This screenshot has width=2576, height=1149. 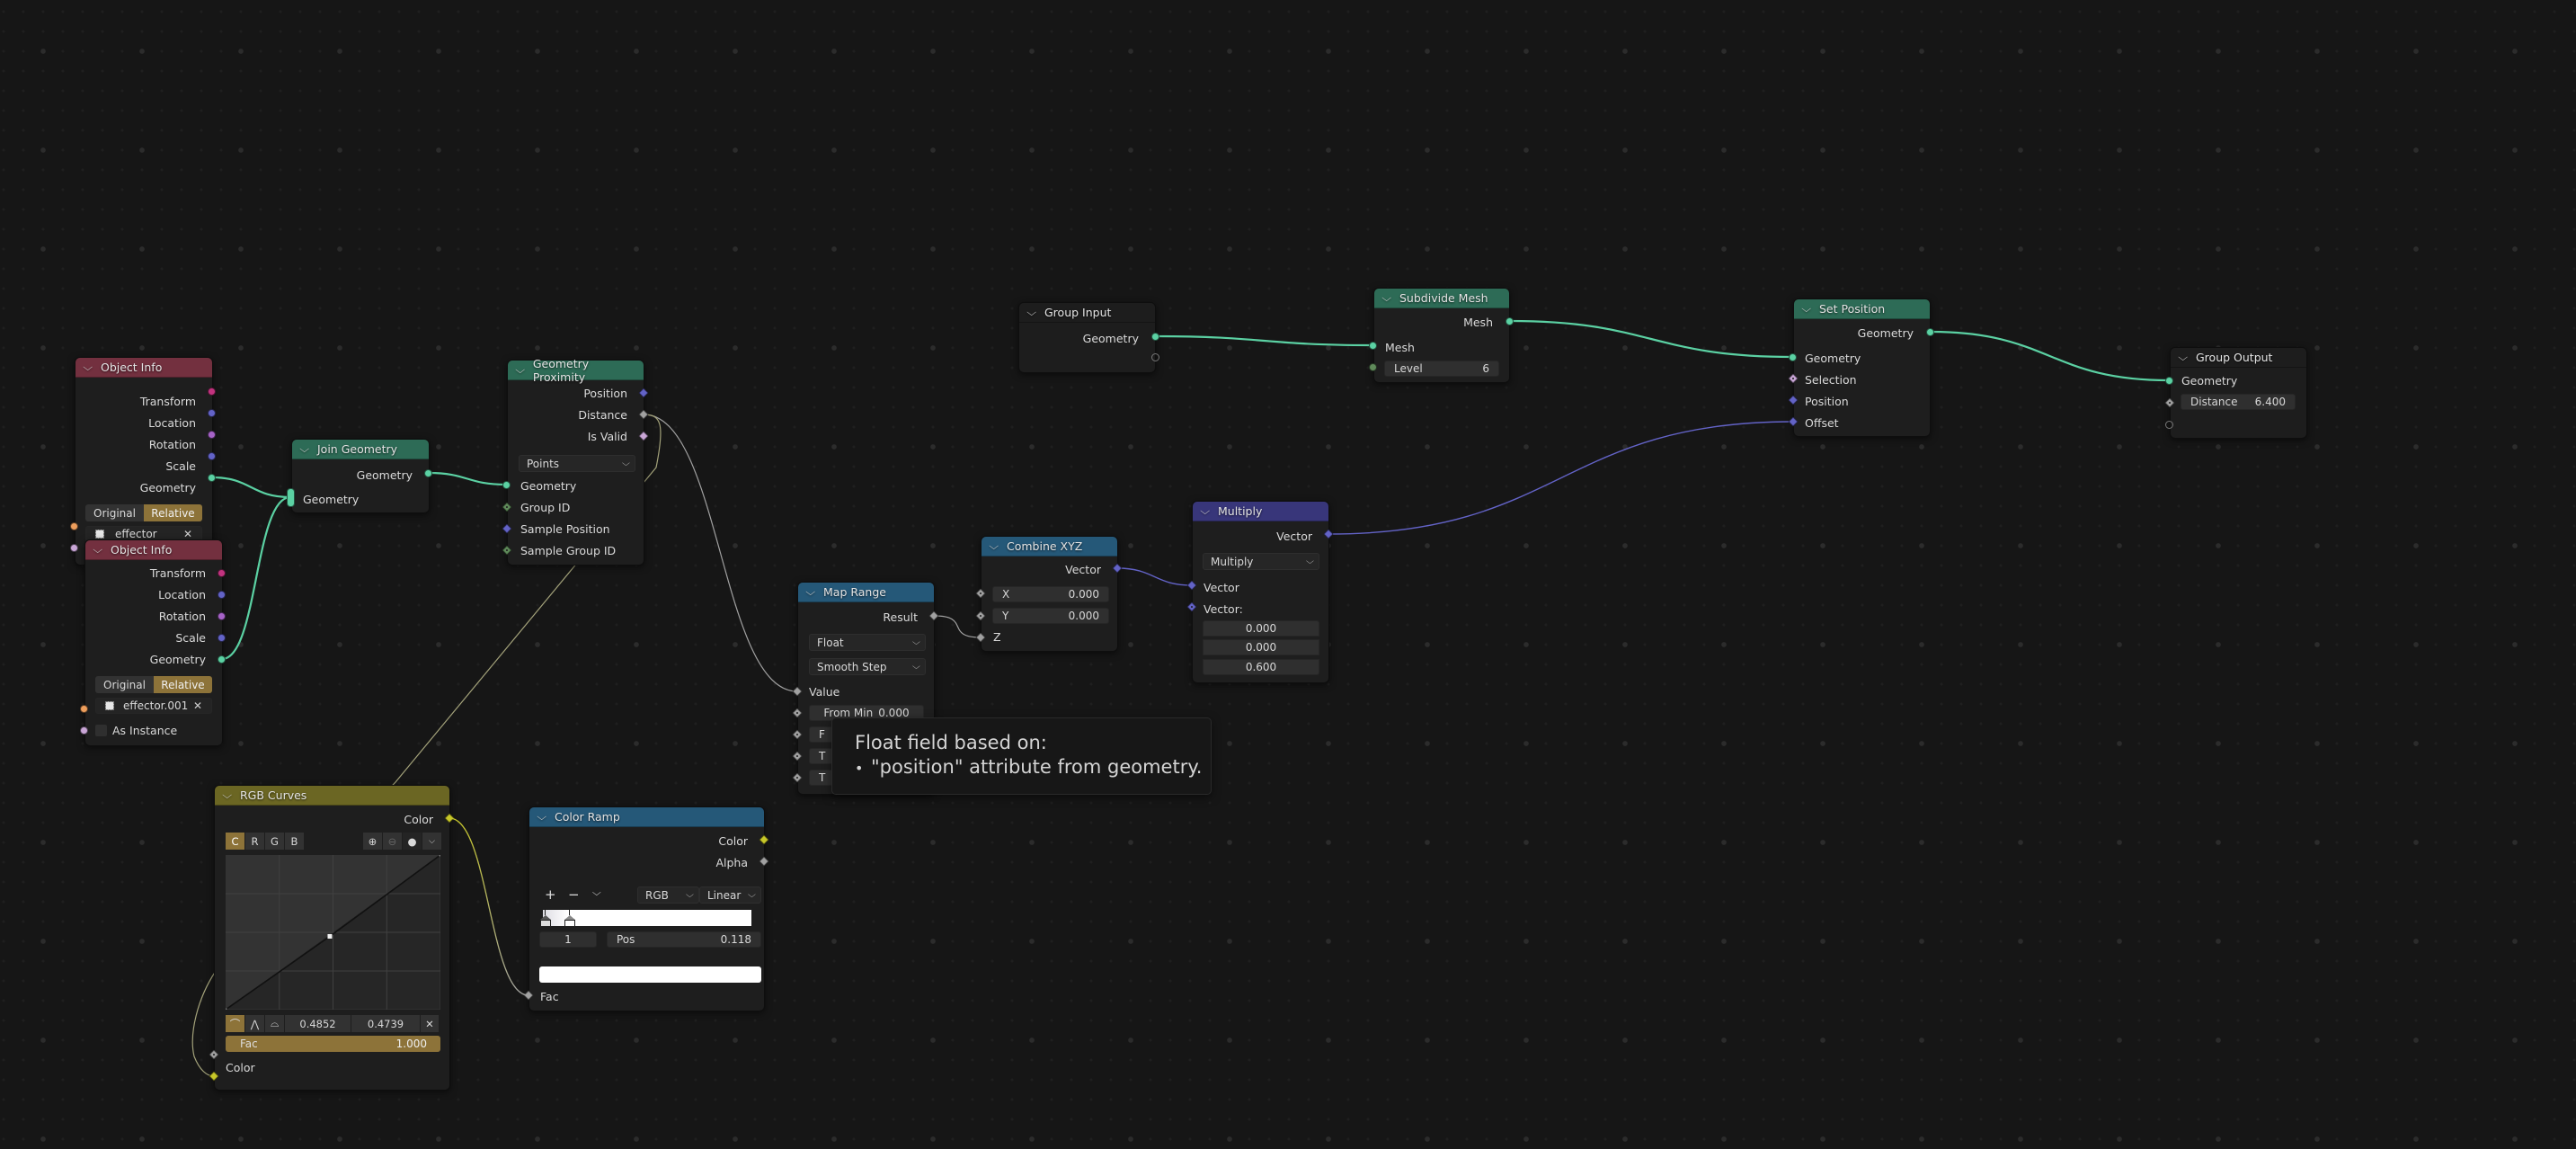 What do you see at coordinates (866, 592) in the screenshot?
I see `node-header: ⌵ Map Range` at bounding box center [866, 592].